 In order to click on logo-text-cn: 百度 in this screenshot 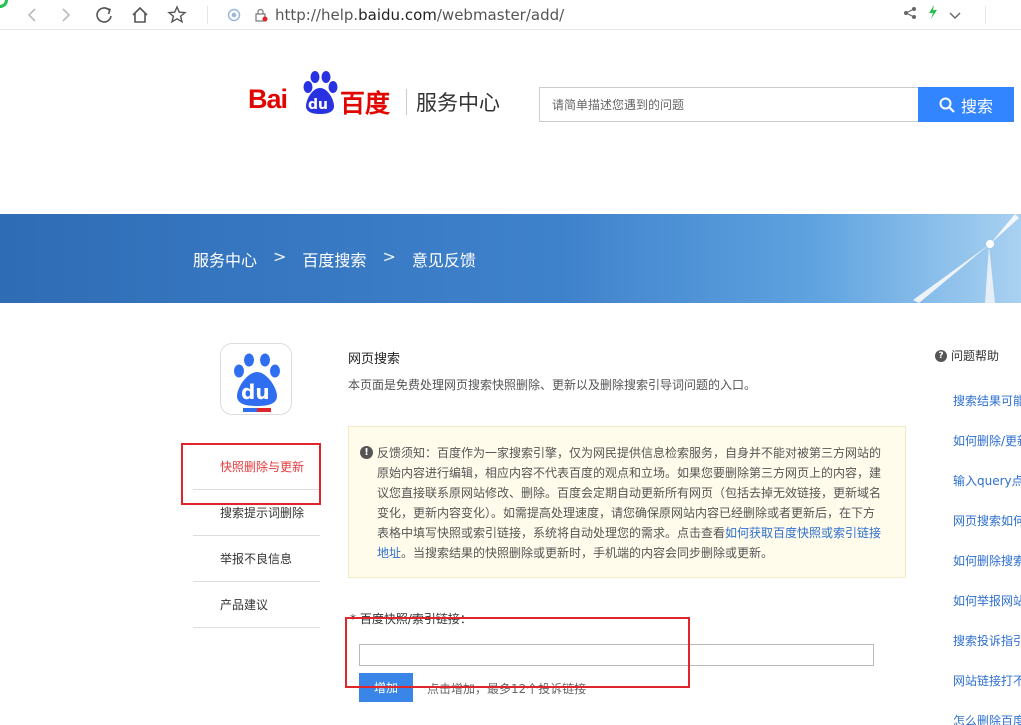, I will do `click(365, 103)`.